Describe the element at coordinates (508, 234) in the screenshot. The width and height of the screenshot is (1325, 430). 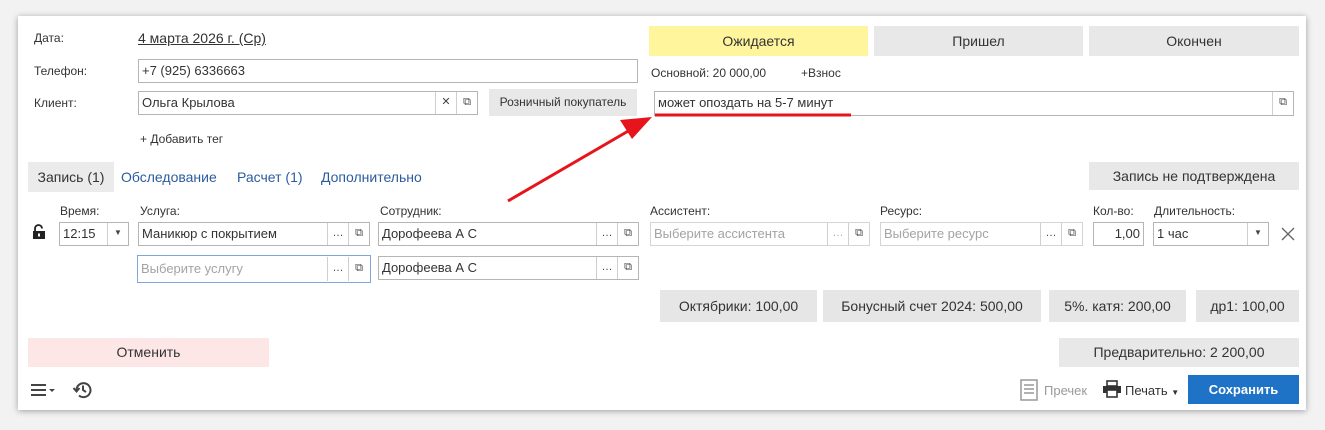
I see `employee-input: Дорофеева А С … ⧉` at that location.